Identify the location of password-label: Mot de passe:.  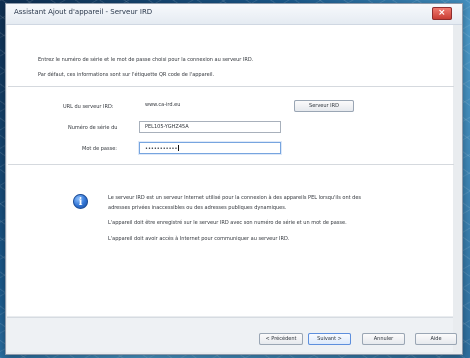
(99, 149).